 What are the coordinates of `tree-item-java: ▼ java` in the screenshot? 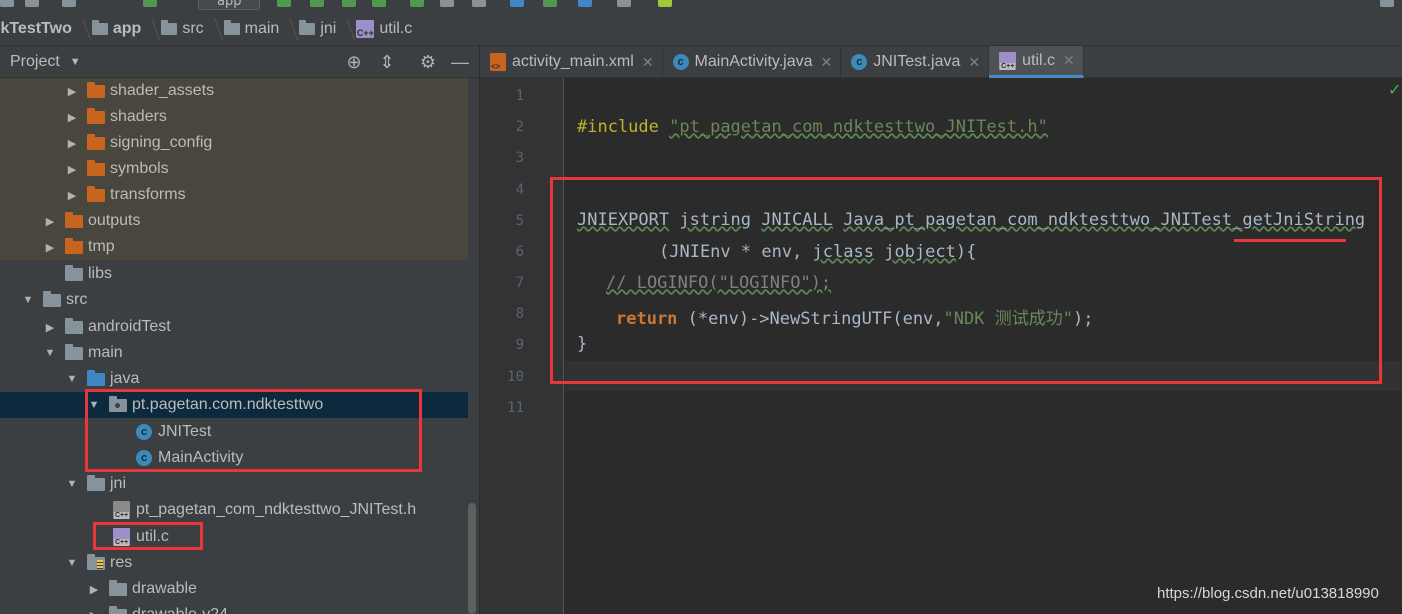 It's located at (234, 379).